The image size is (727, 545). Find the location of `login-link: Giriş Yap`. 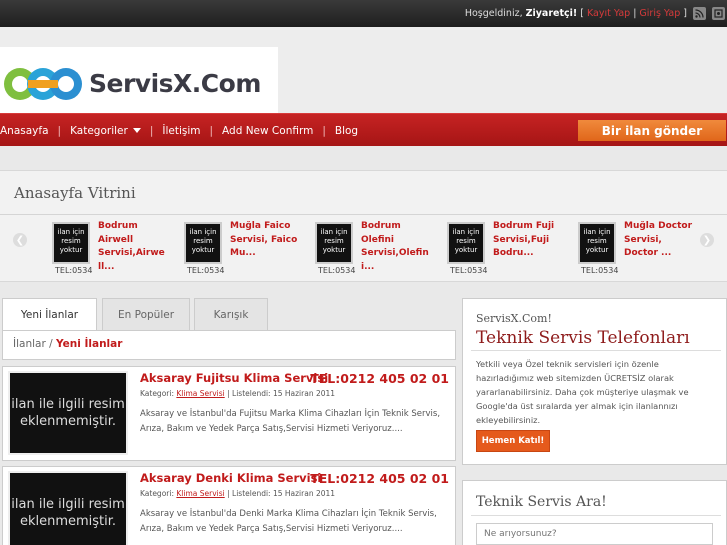

login-link: Giriş Yap is located at coordinates (659, 13).